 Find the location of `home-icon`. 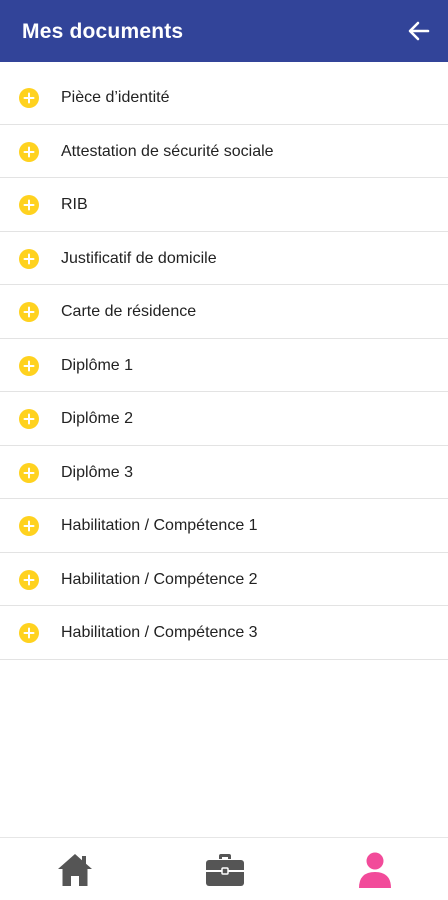

home-icon is located at coordinates (75, 870).